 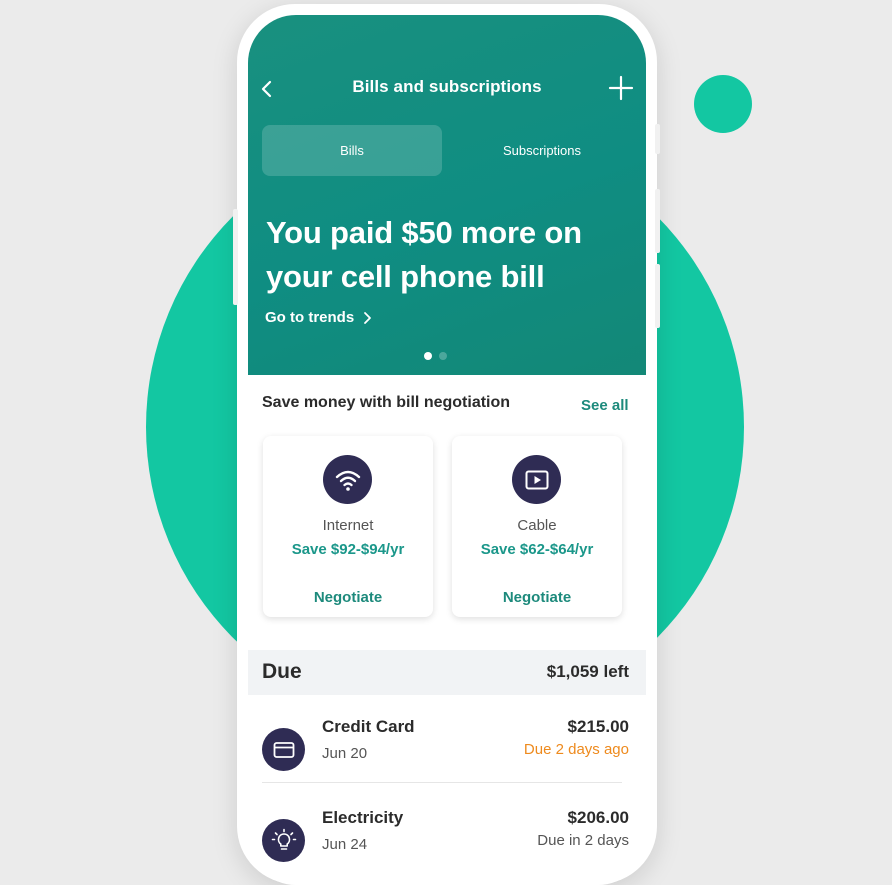 I want to click on offer-name: Cable, so click(x=537, y=525).